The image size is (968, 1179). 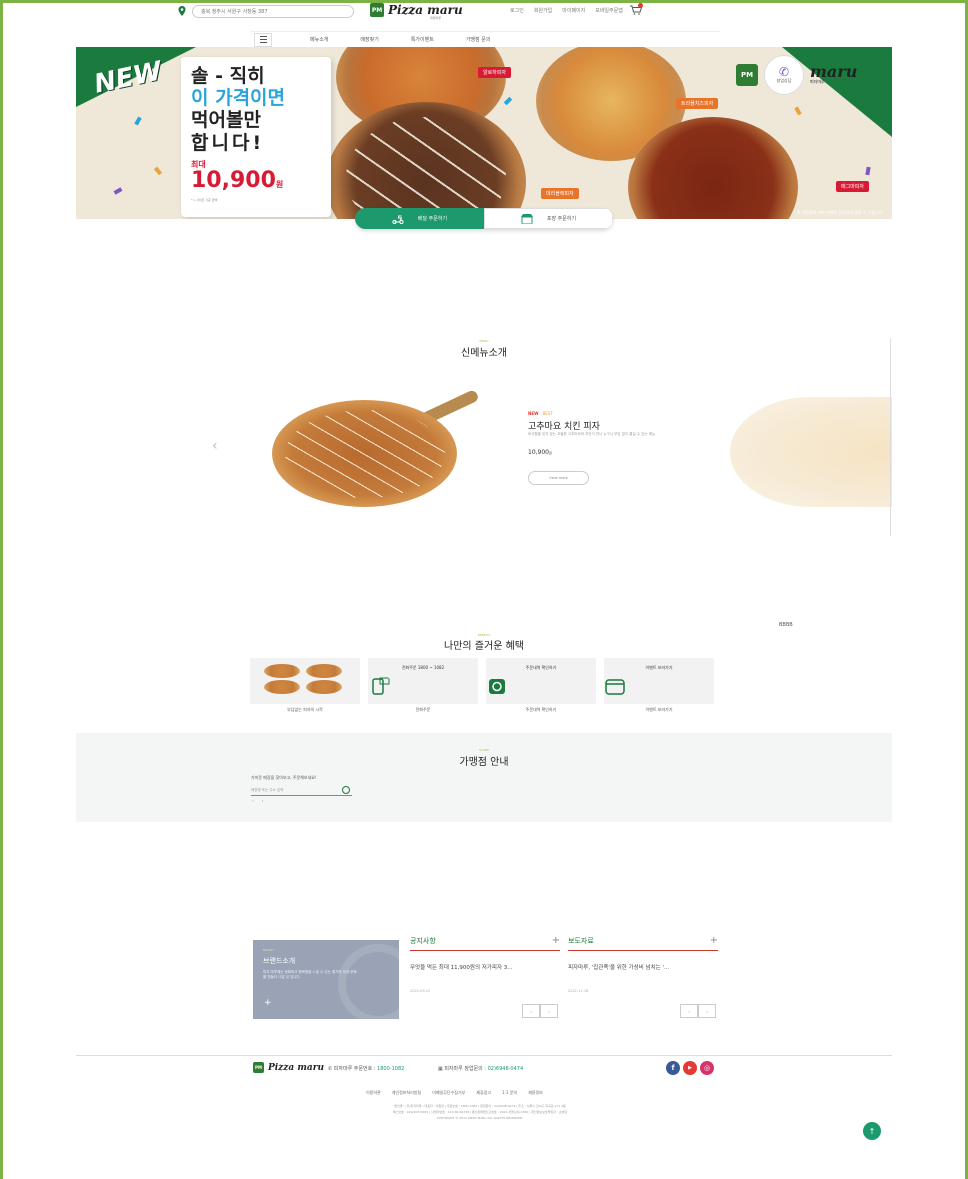 I want to click on nav-item-franchise: 가맹점 문의, so click(x=478, y=39).